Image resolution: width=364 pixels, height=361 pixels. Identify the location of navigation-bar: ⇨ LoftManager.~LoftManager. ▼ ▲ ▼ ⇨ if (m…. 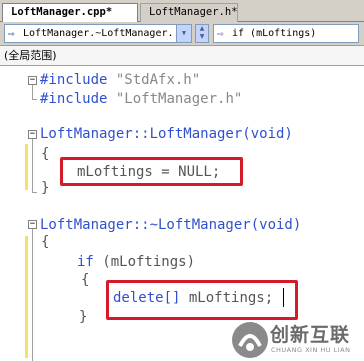
(182, 34).